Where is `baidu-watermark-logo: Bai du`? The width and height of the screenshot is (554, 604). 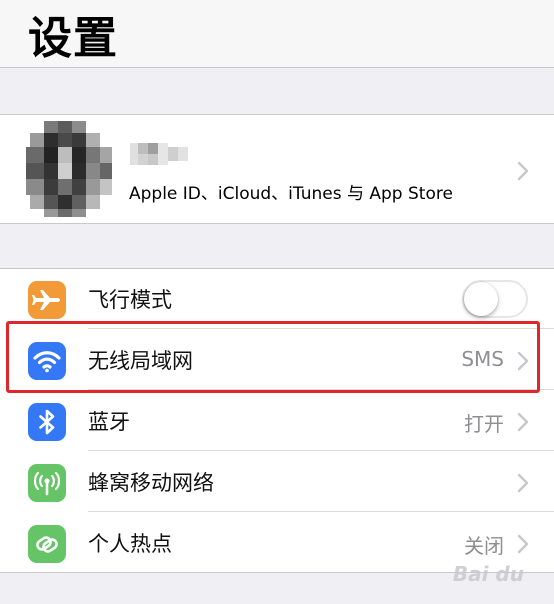
baidu-watermark-logo: Bai du is located at coordinates (488, 574).